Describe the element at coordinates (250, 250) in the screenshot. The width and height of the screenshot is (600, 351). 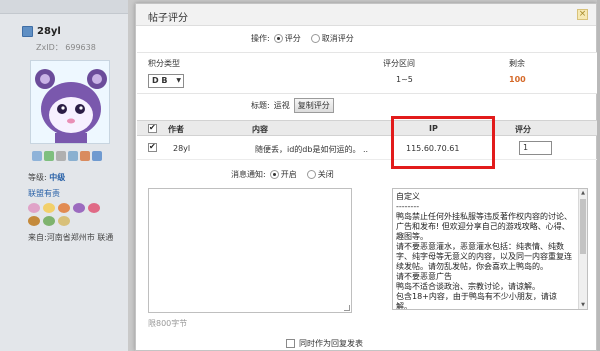
I see `message-textarea` at that location.